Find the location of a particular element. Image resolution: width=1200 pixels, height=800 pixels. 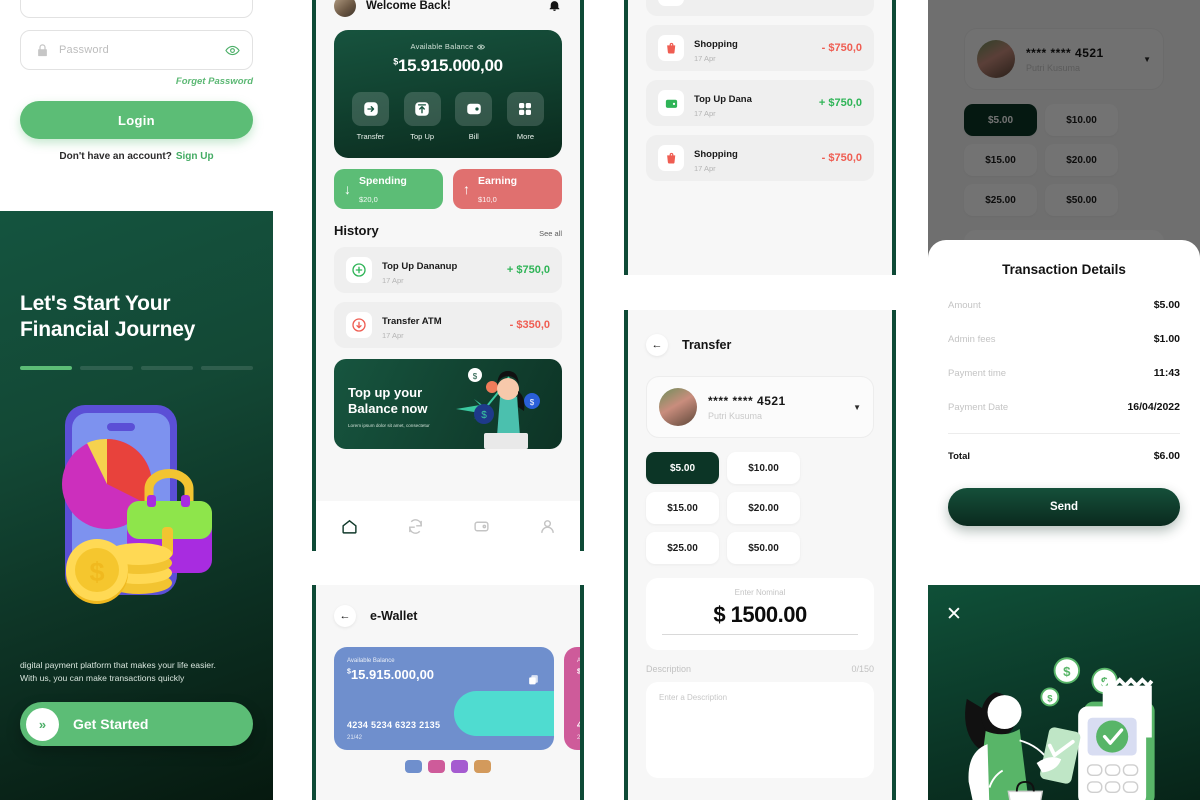

transaction-amount: - $750,0 is located at coordinates (841, 158).